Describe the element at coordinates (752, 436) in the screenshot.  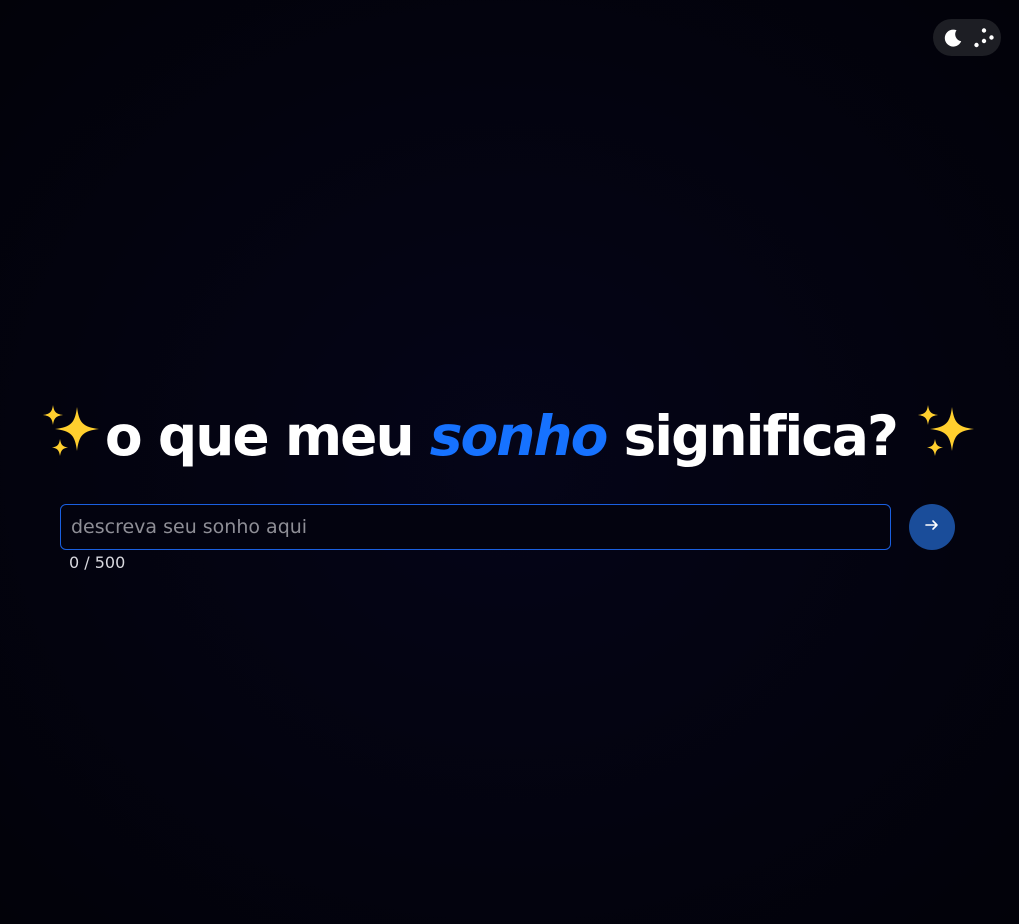
I see `title-suffix: significa?` at that location.